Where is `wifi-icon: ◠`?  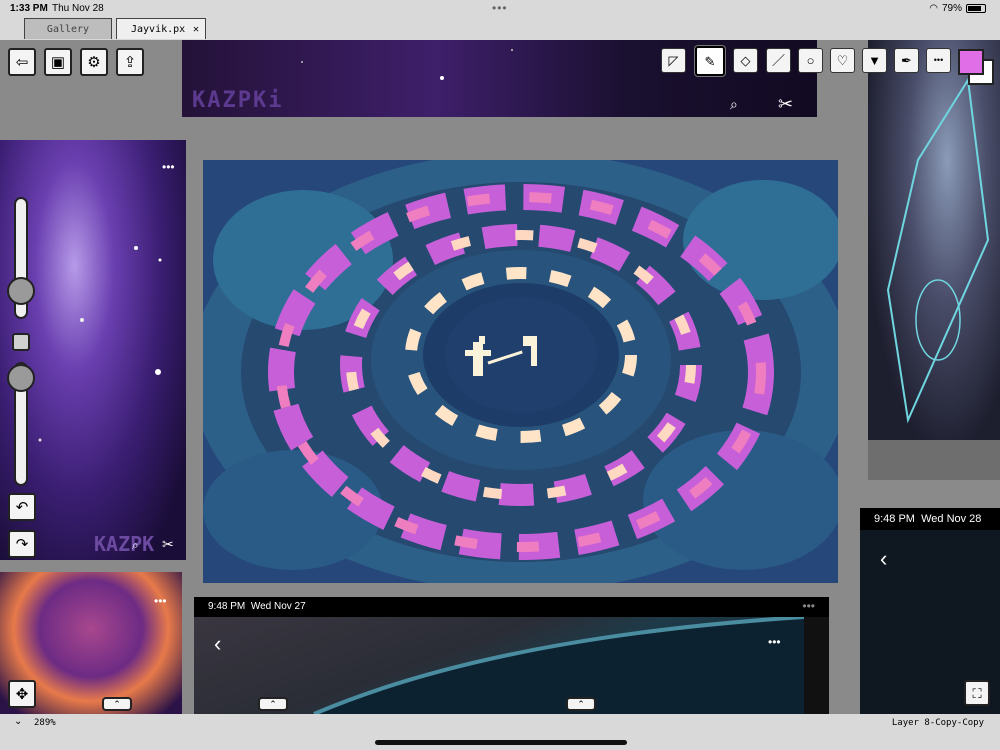
wifi-icon: ◠ is located at coordinates (933, 8).